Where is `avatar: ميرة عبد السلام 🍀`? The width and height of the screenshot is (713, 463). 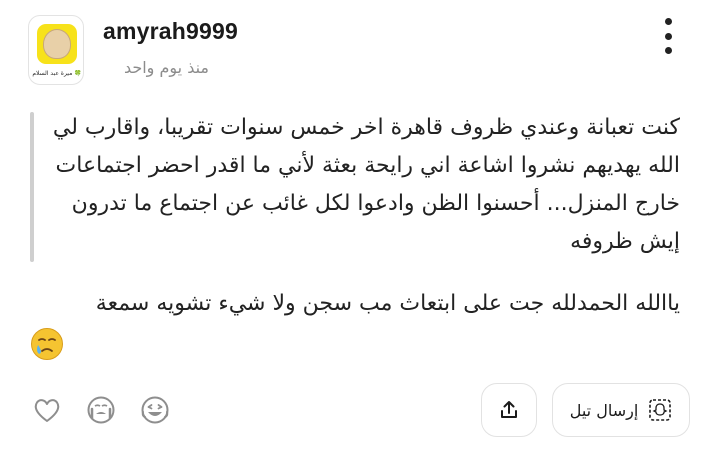 avatar: ميرة عبد السلام 🍀 is located at coordinates (56, 50).